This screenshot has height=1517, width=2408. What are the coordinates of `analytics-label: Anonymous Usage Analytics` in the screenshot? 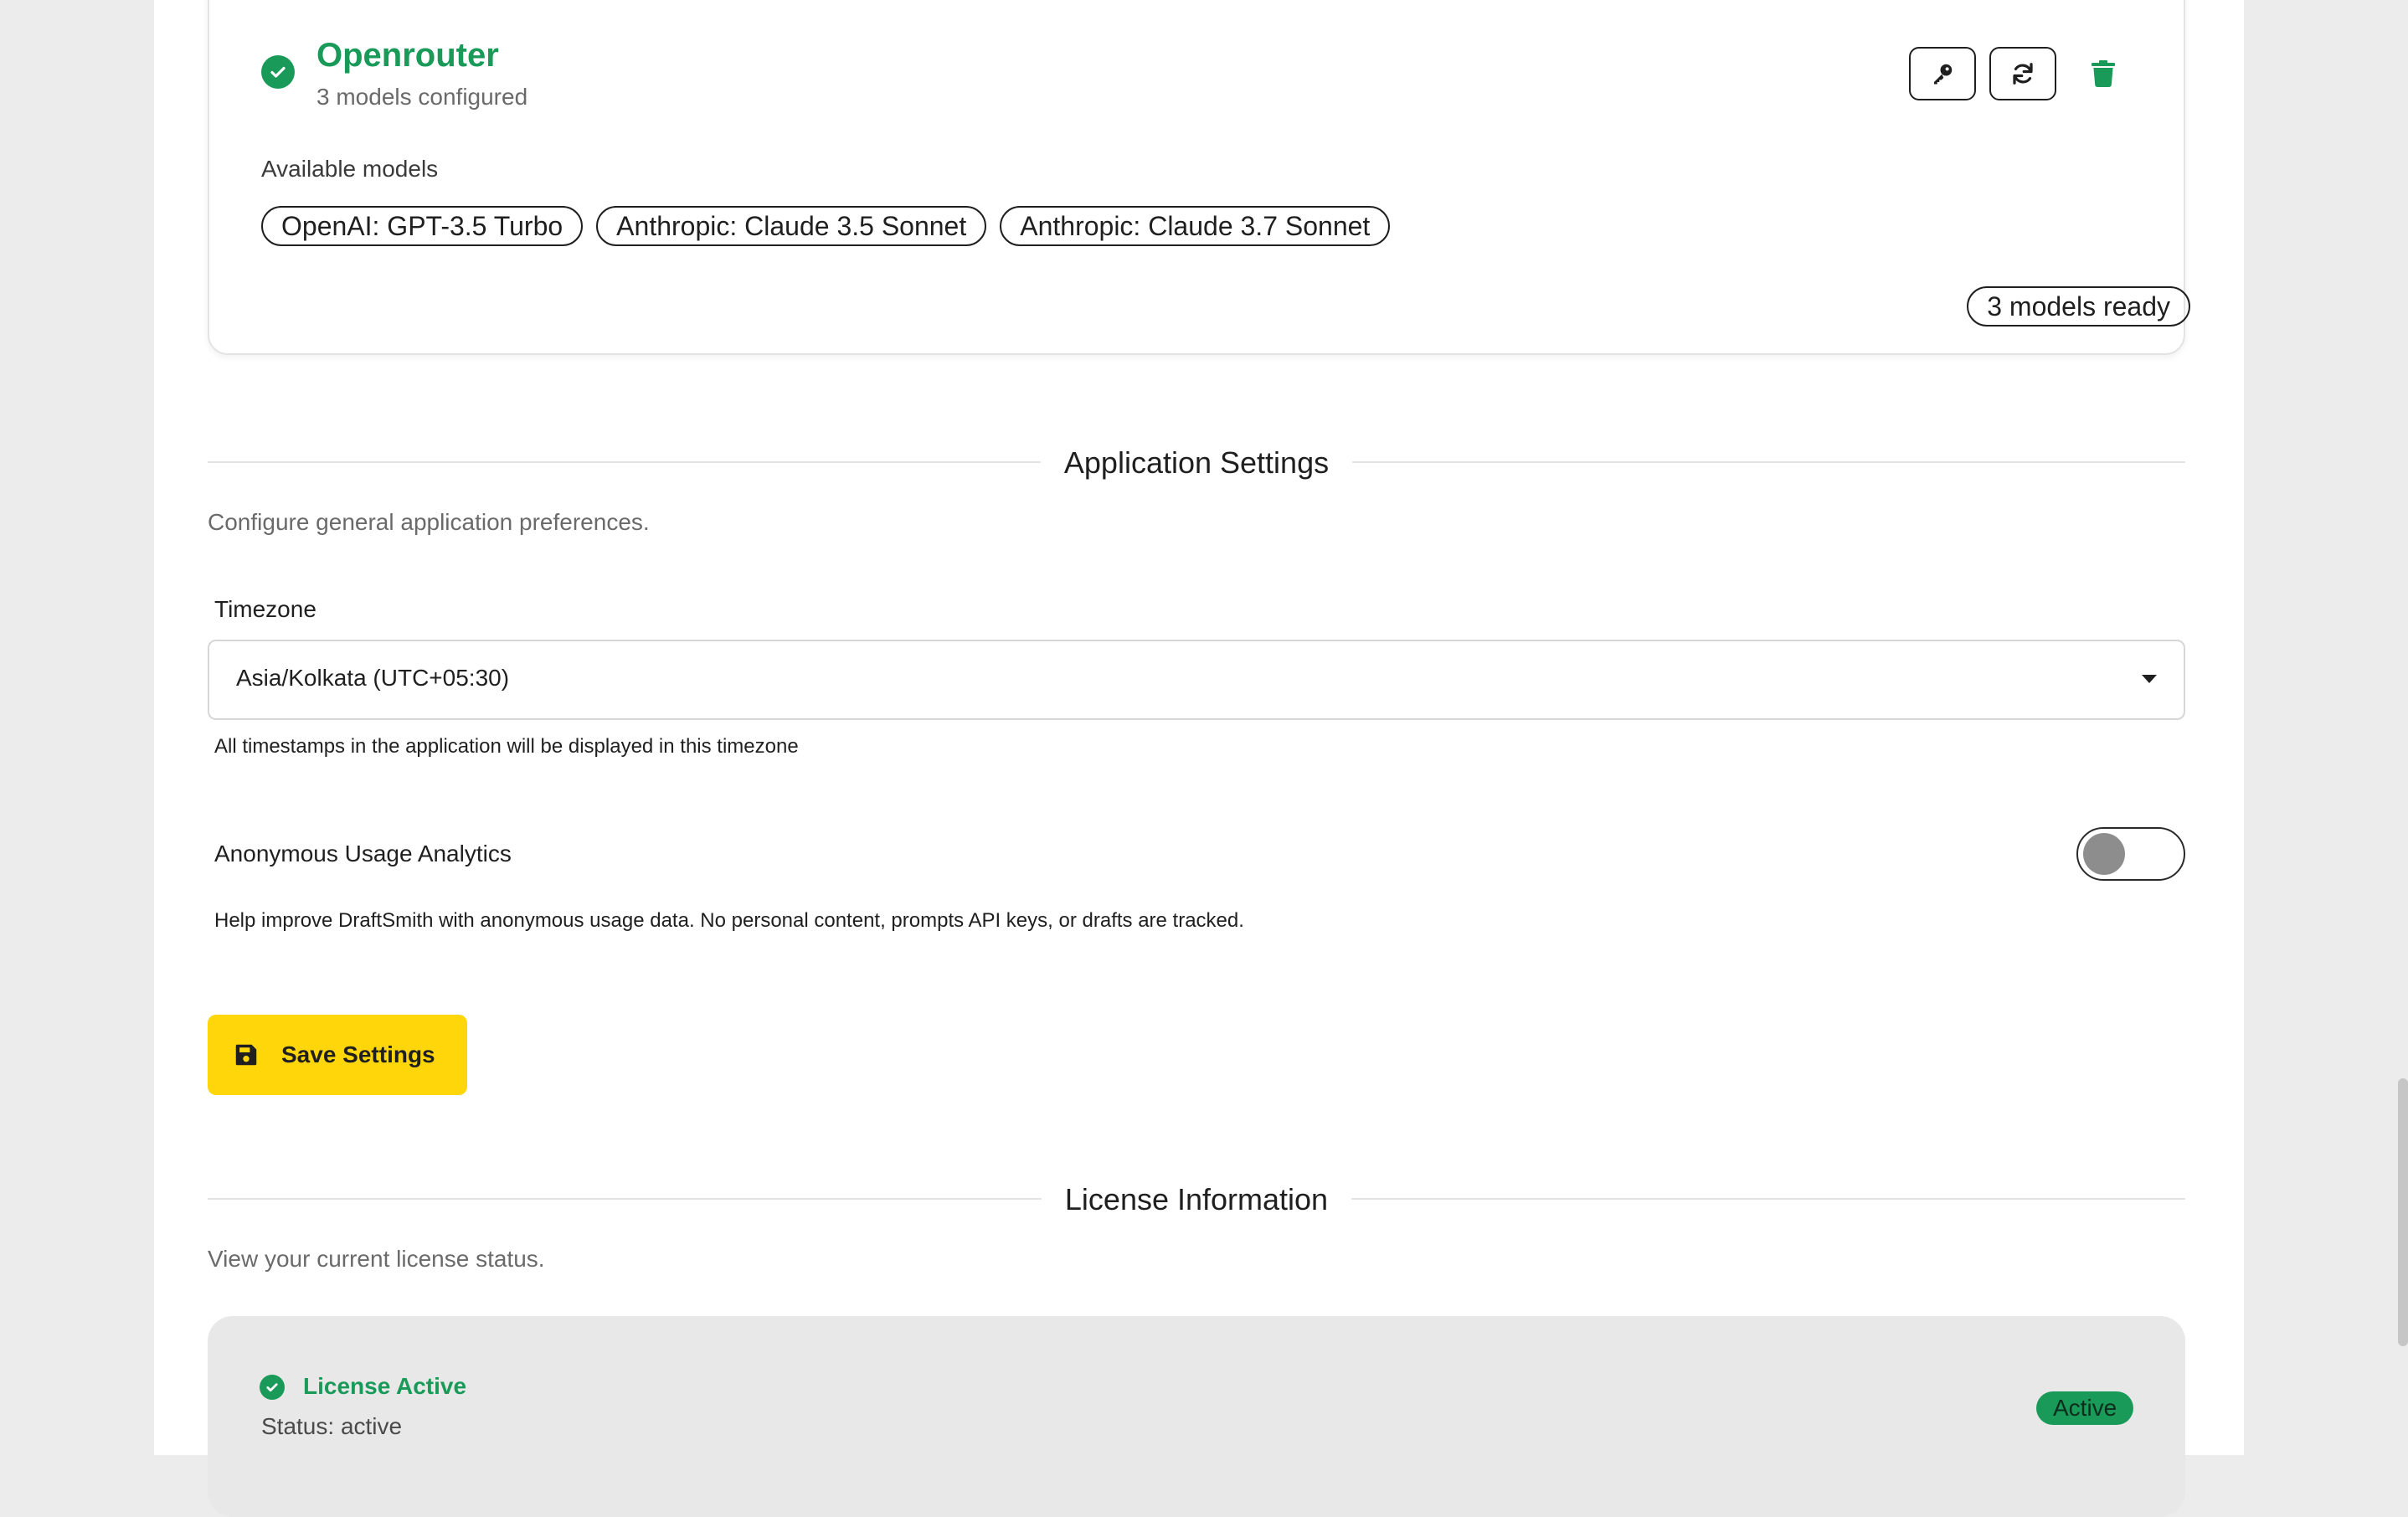 It's located at (363, 853).